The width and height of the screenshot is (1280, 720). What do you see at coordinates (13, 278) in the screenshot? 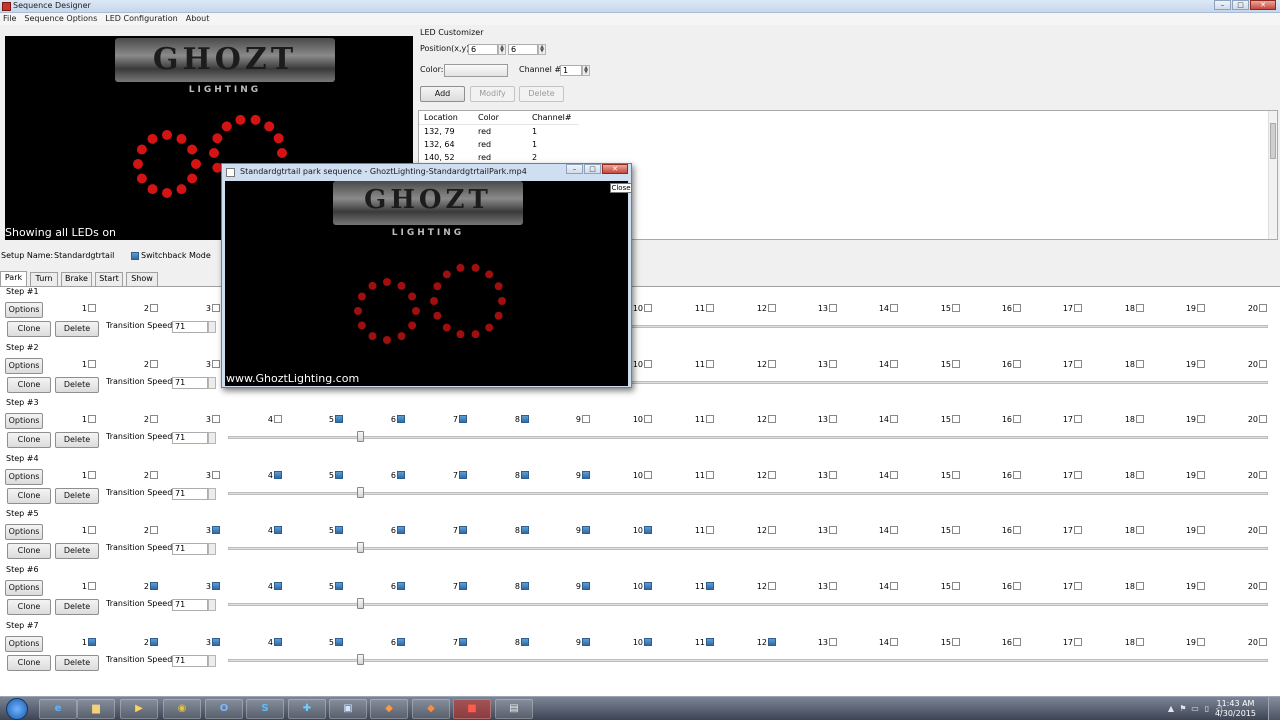
I see `tab-park: Park` at bounding box center [13, 278].